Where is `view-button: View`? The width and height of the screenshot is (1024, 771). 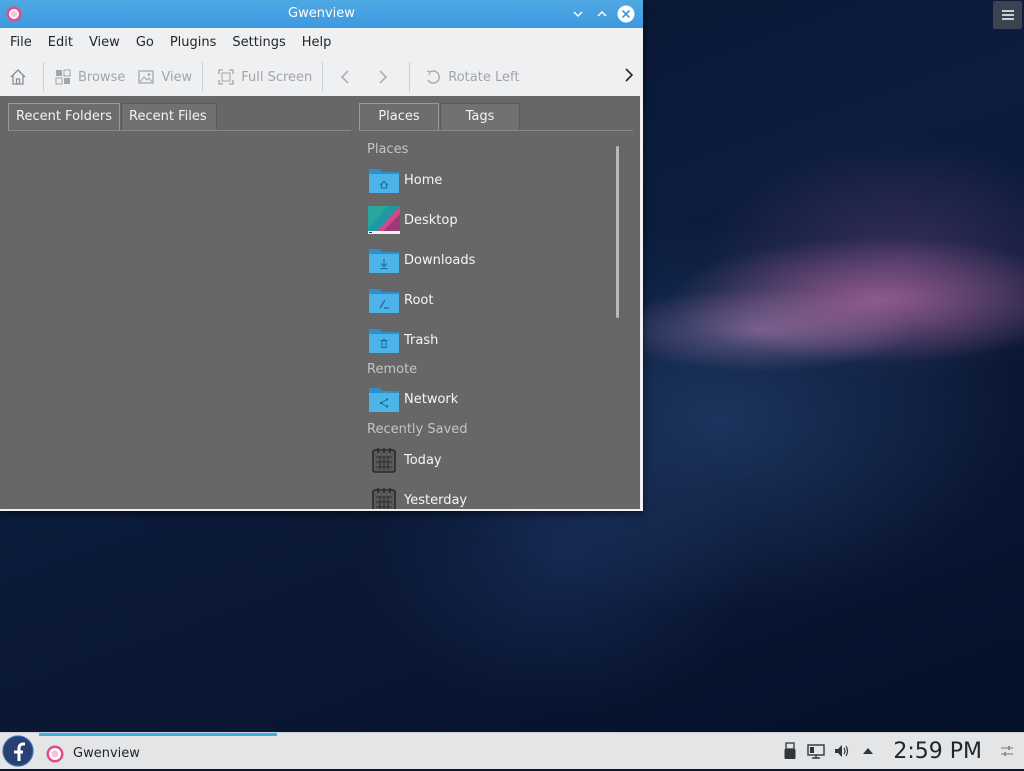
view-button: View is located at coordinates (164, 77).